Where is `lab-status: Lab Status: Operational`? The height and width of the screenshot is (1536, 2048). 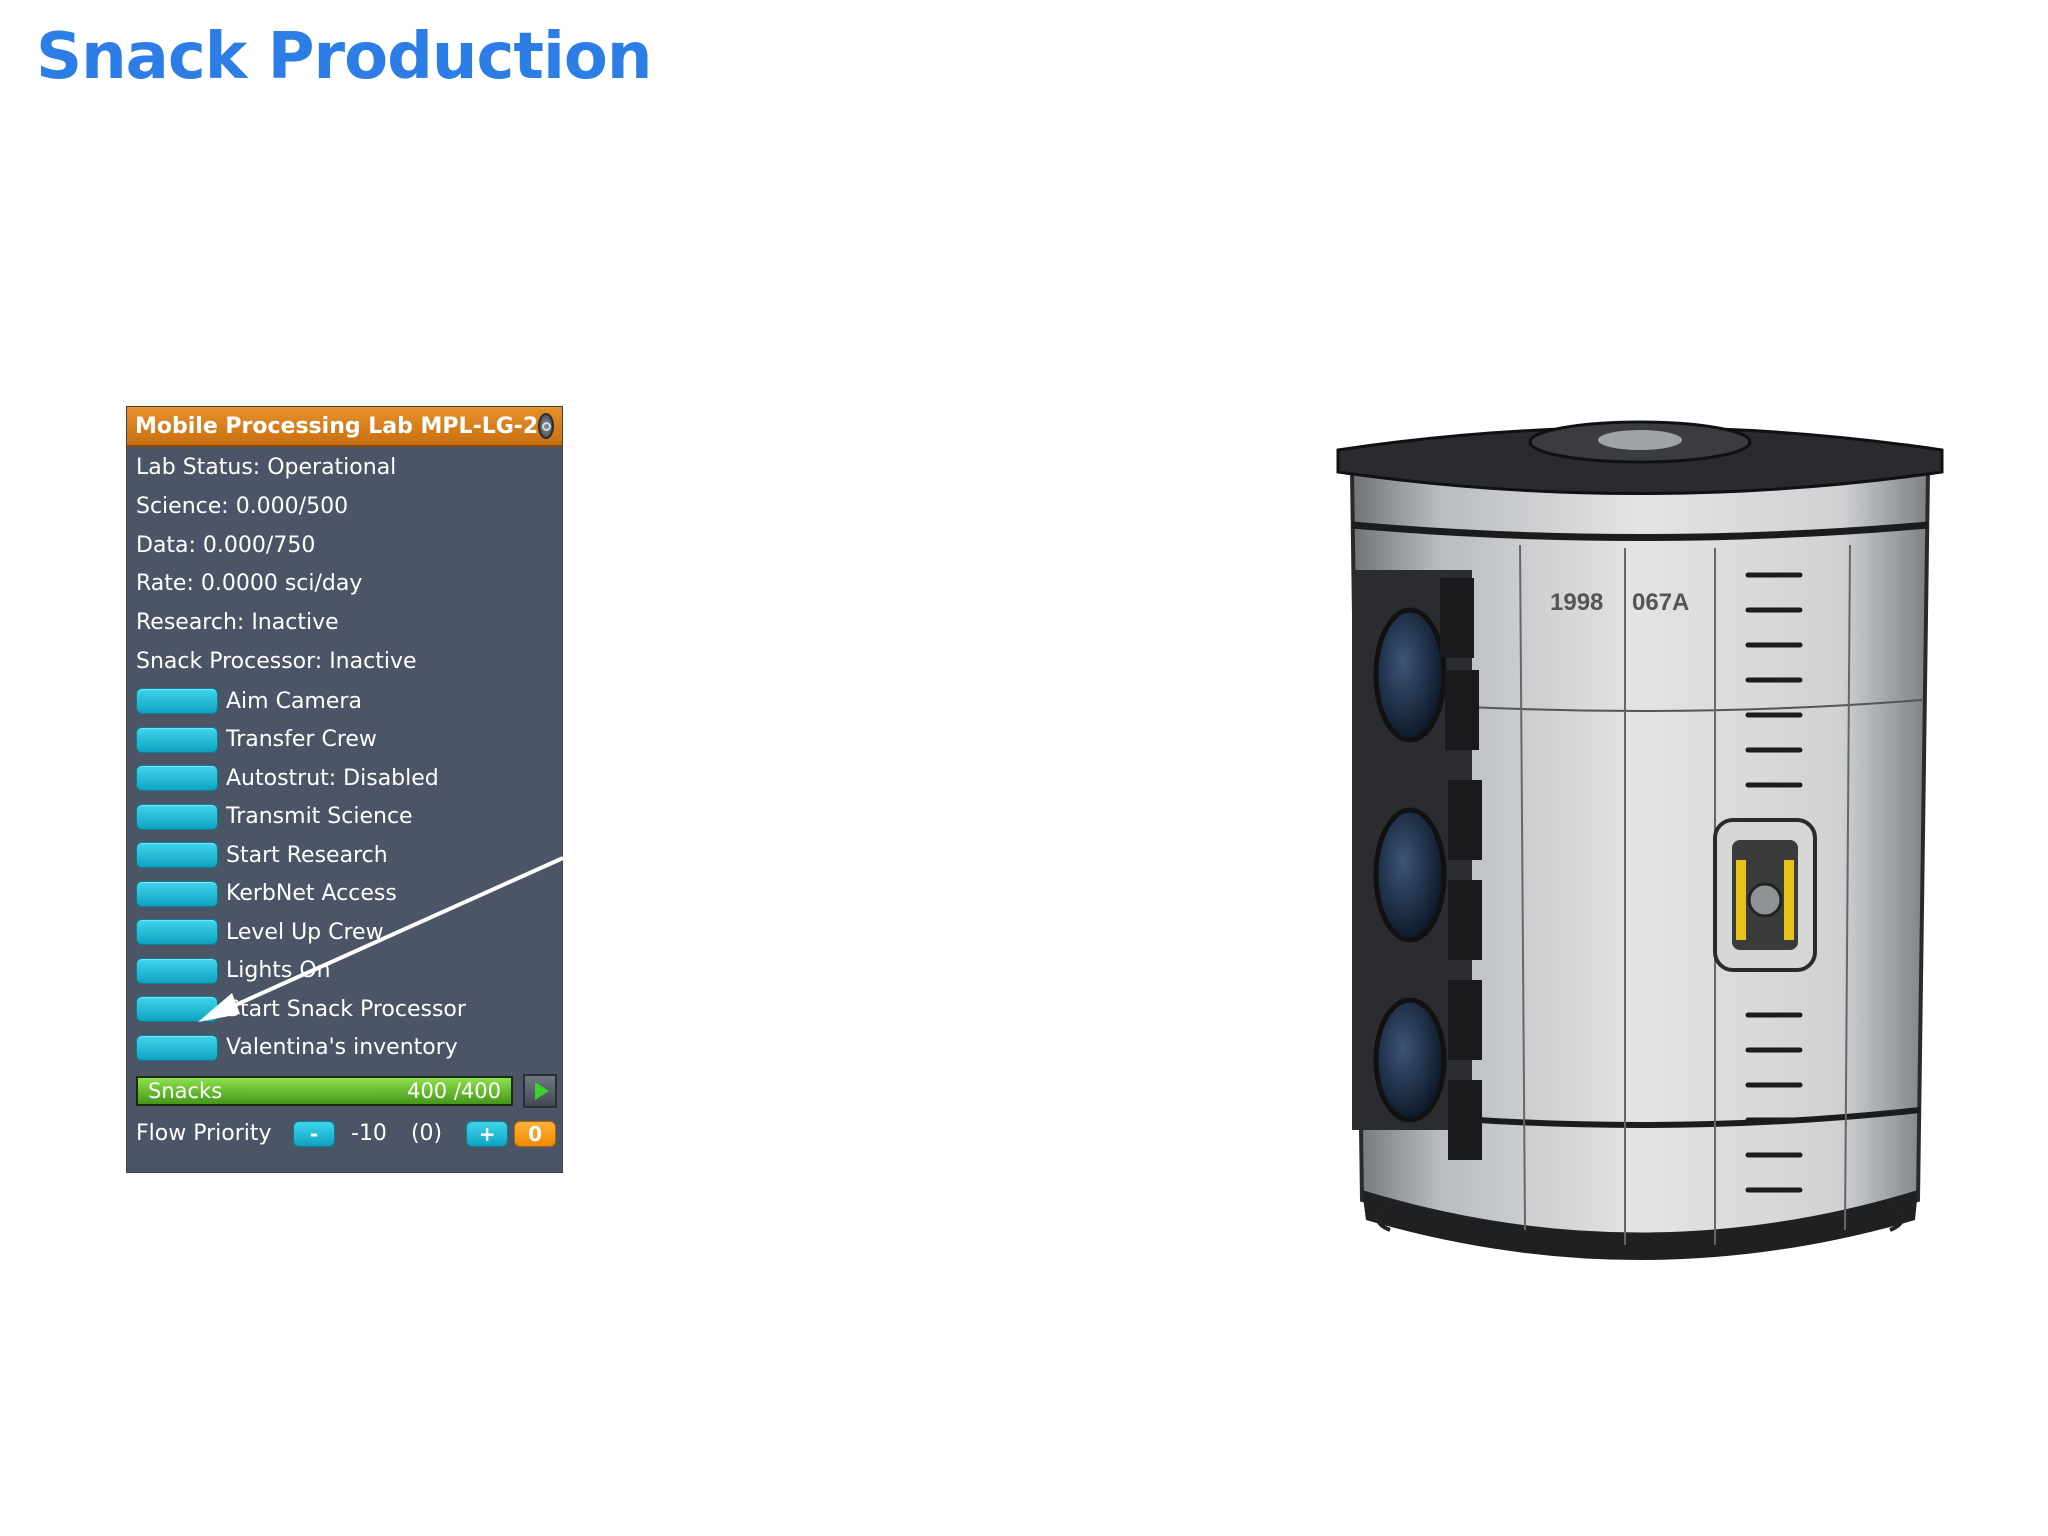 lab-status: Lab Status: Operational is located at coordinates (266, 467).